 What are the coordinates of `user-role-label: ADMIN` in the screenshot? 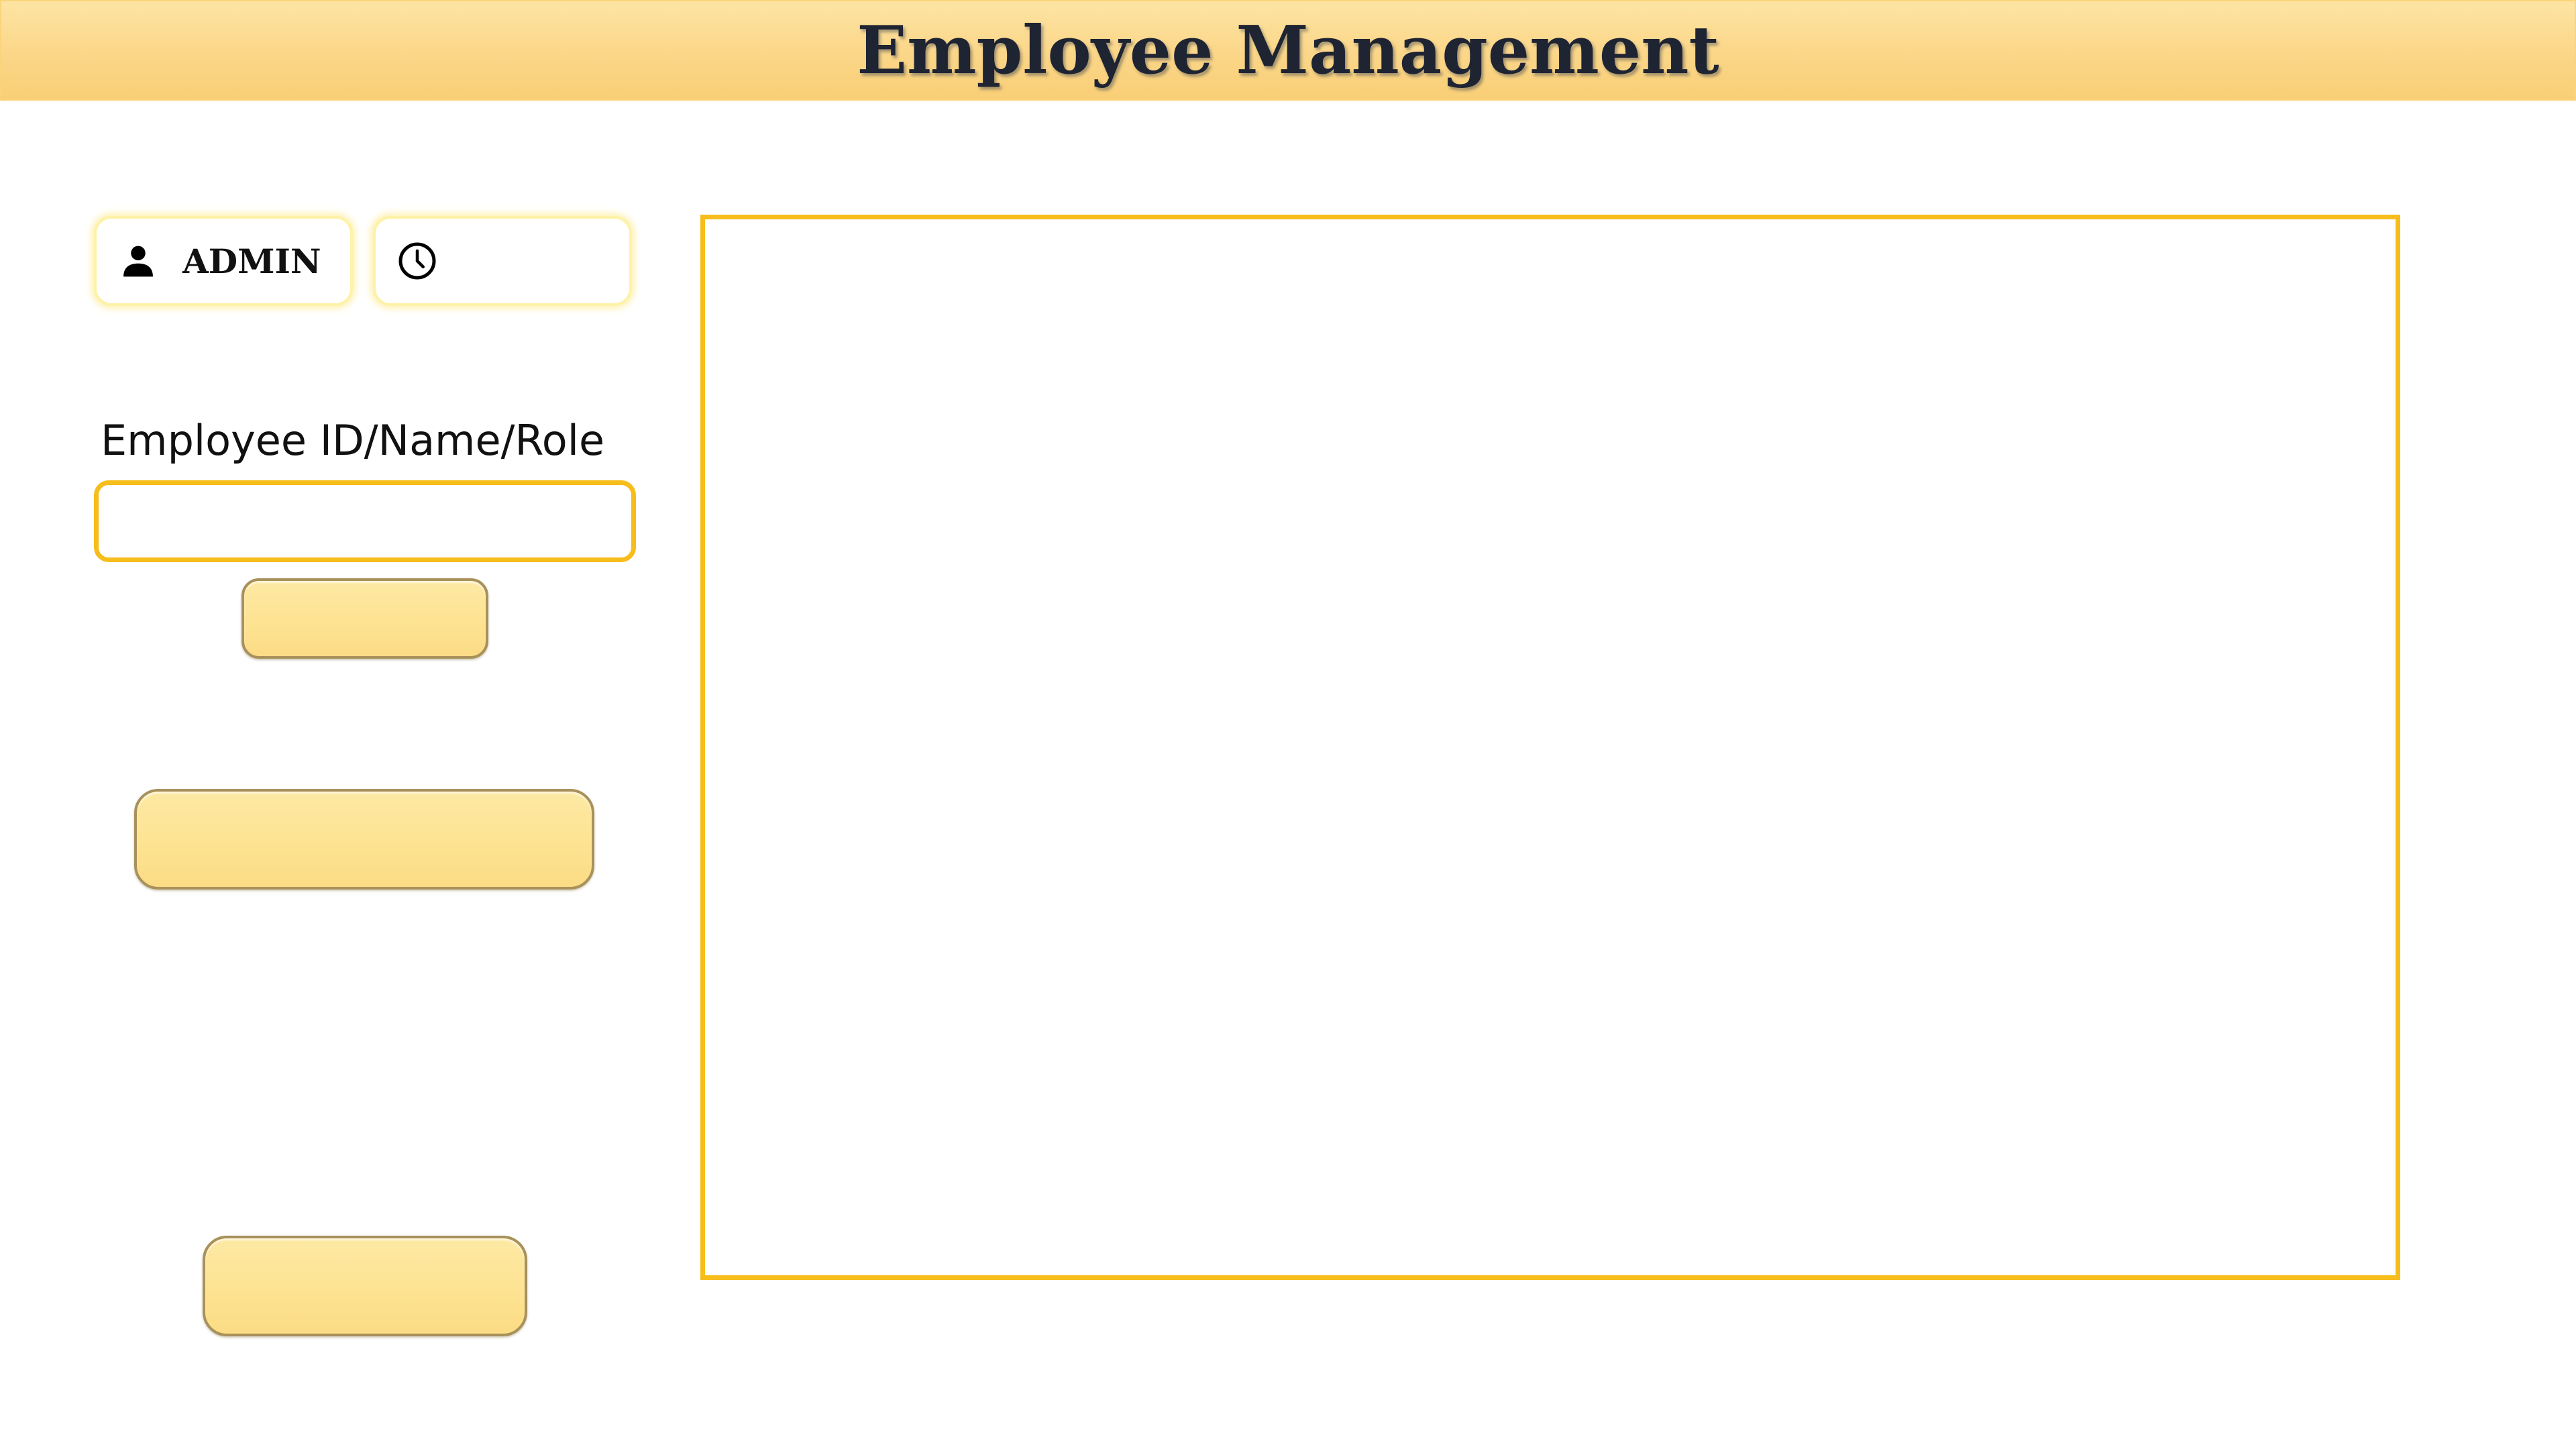 It's located at (251, 261).